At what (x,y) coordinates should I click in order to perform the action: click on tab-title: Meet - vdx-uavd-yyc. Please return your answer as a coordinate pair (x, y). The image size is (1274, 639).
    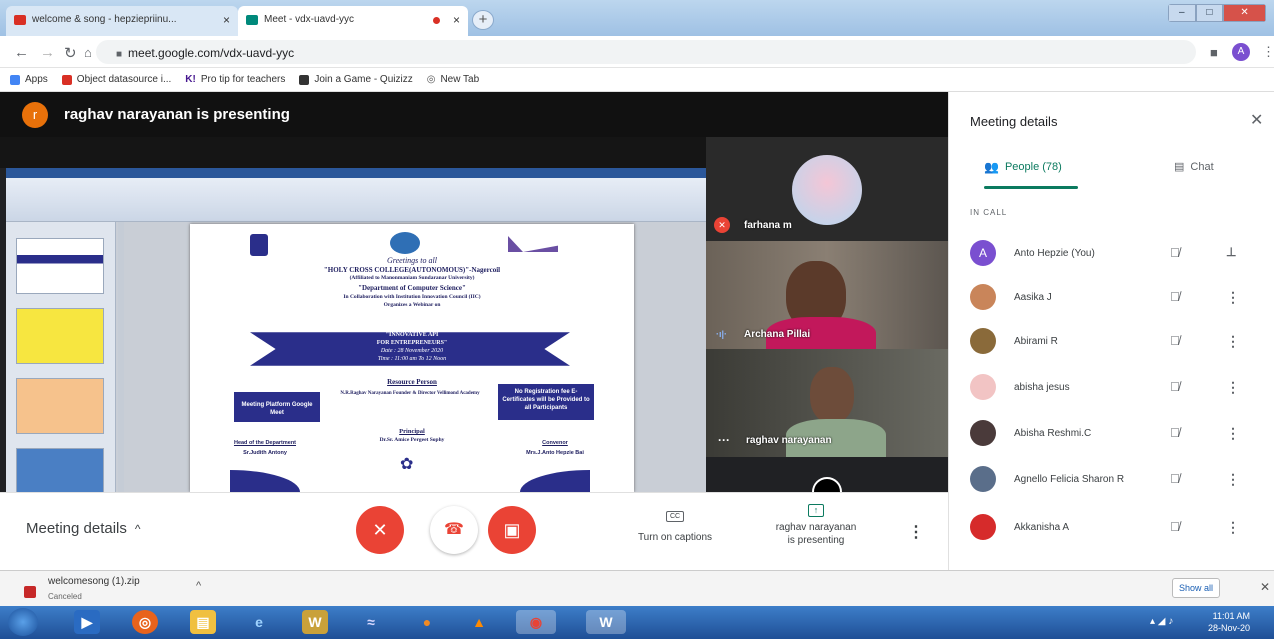
    Looking at the image, I should click on (309, 19).